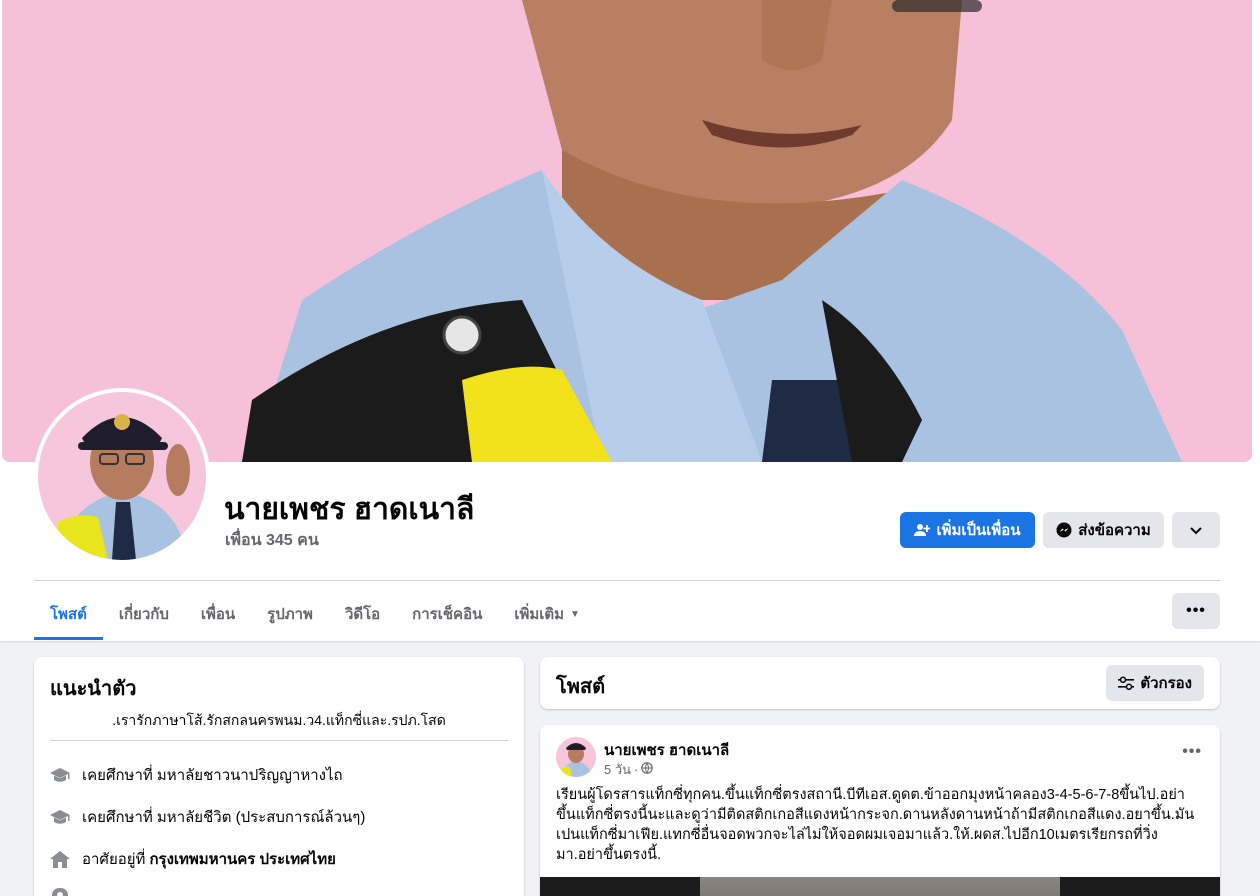 The image size is (1260, 896). I want to click on tab-label: การเช็คอิน, so click(447, 614).